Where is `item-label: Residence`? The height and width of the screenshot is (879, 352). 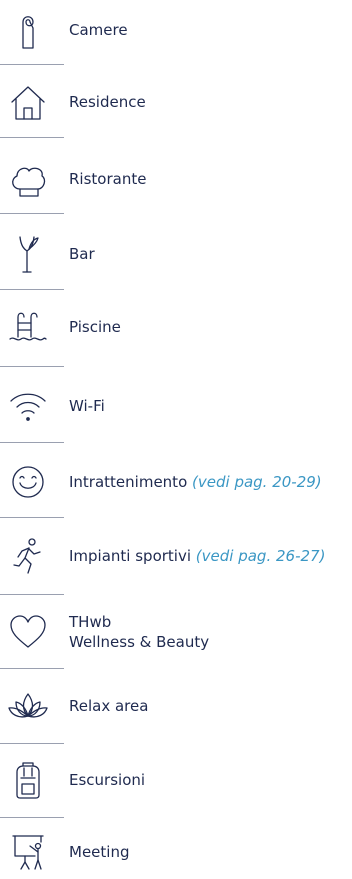
item-label: Residence is located at coordinates (107, 102).